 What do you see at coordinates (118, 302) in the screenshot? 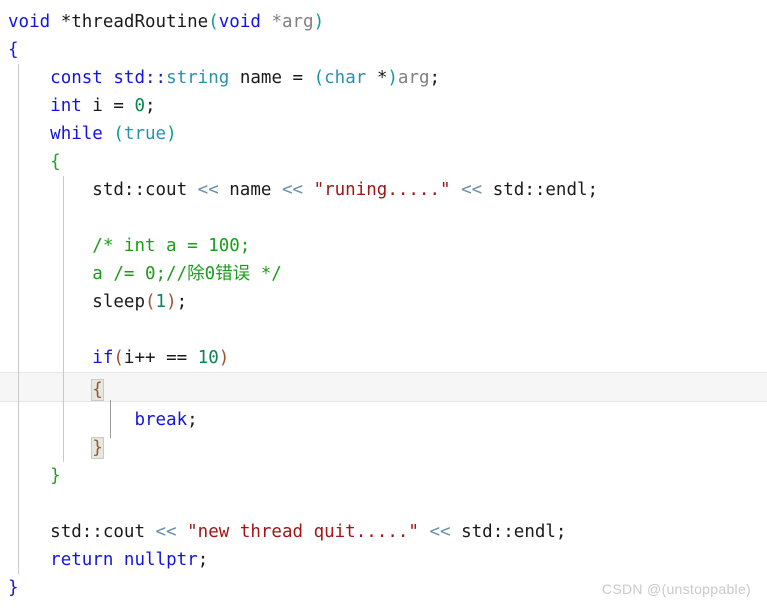
I see `token-function-sleep: sleep` at bounding box center [118, 302].